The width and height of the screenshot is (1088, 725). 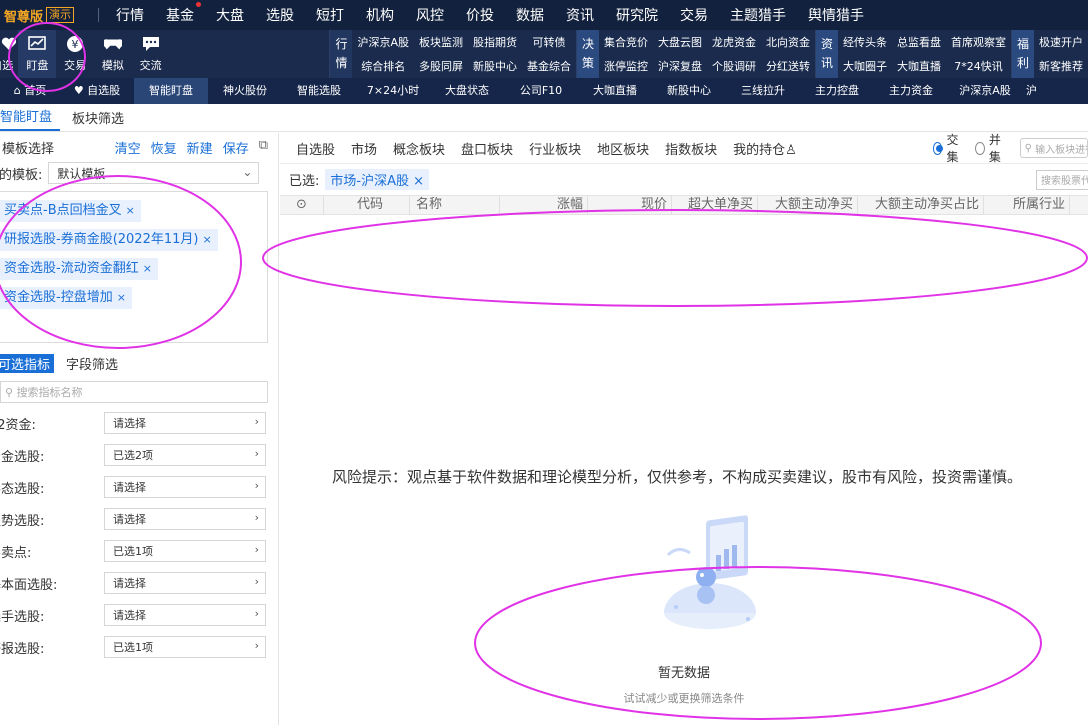 I want to click on menu-research: 研究院, so click(x=637, y=15).